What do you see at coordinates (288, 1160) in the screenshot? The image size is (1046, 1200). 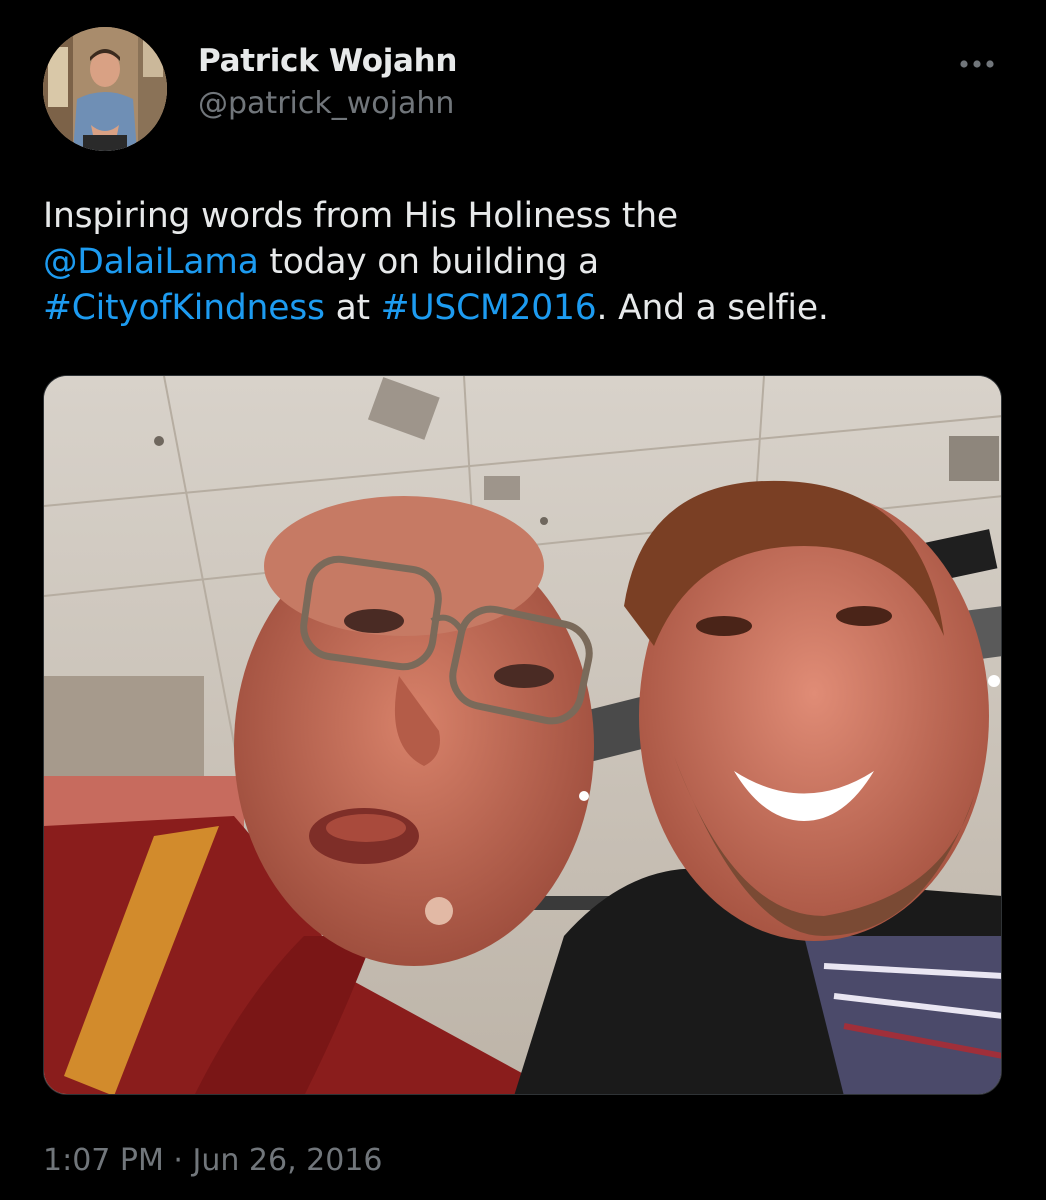 I see `tweet-date: Jun 26, 2016` at bounding box center [288, 1160].